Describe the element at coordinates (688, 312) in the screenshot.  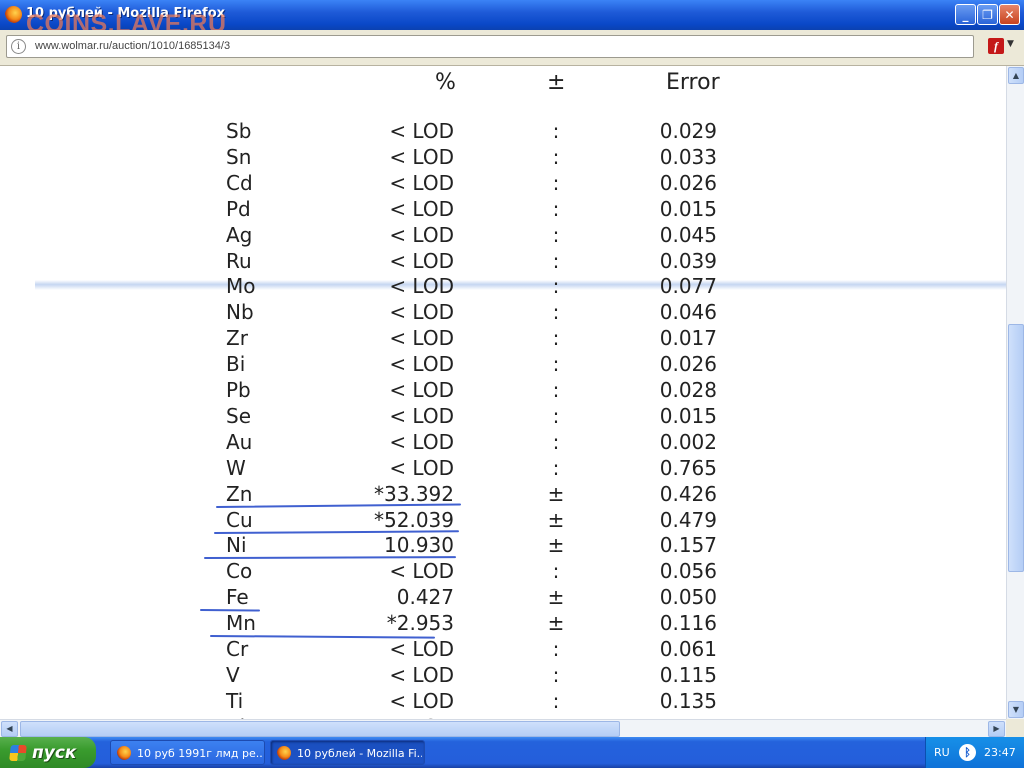
I see `error-value: 0.046` at that location.